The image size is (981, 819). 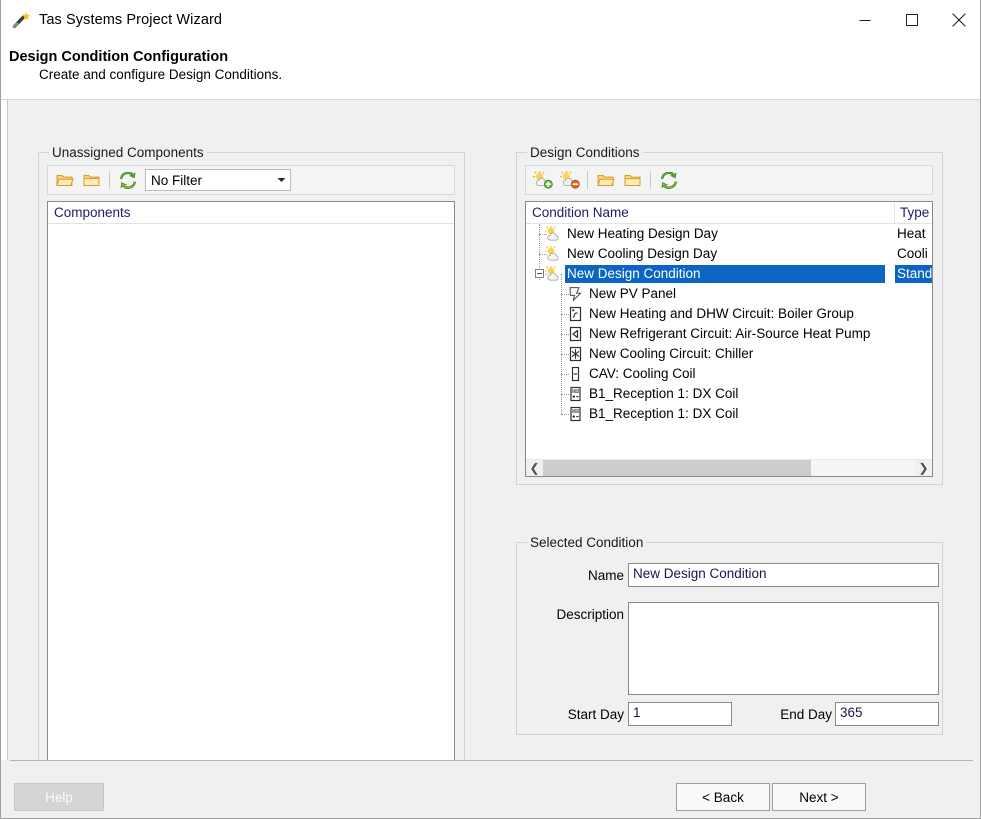 What do you see at coordinates (864, 20) in the screenshot?
I see `minimize-icon` at bounding box center [864, 20].